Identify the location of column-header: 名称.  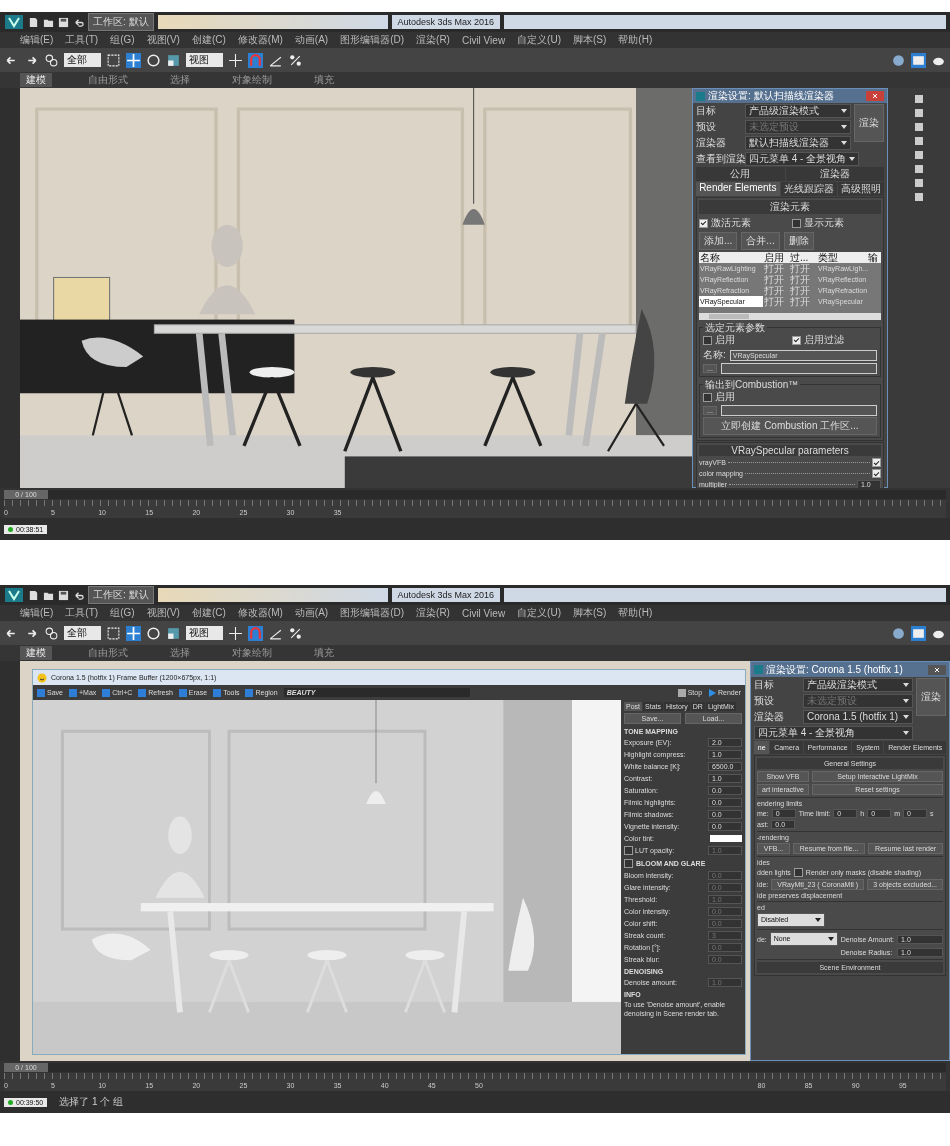
(731, 257).